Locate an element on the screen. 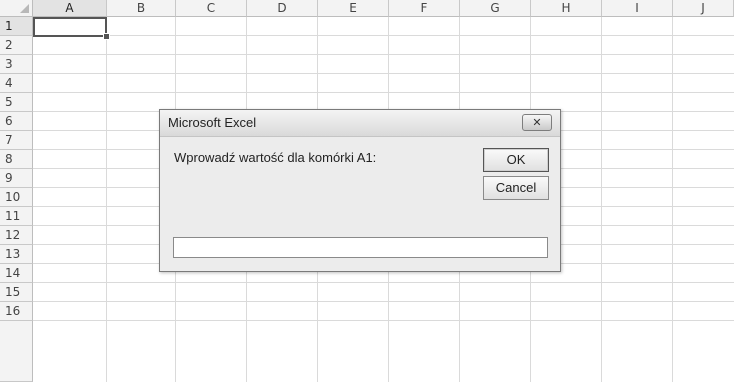 The height and width of the screenshot is (382, 734). dialog-titlebar: Microsoft Excel ✕ is located at coordinates (360, 123).